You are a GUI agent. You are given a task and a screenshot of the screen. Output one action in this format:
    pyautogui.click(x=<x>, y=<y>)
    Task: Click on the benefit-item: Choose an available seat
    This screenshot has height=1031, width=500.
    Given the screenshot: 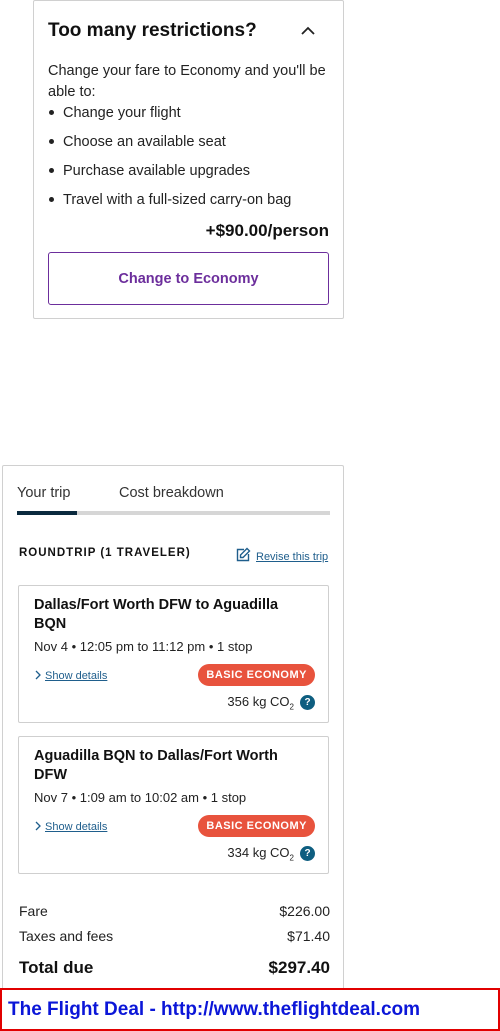 What is the action you would take?
    pyautogui.click(x=169, y=146)
    